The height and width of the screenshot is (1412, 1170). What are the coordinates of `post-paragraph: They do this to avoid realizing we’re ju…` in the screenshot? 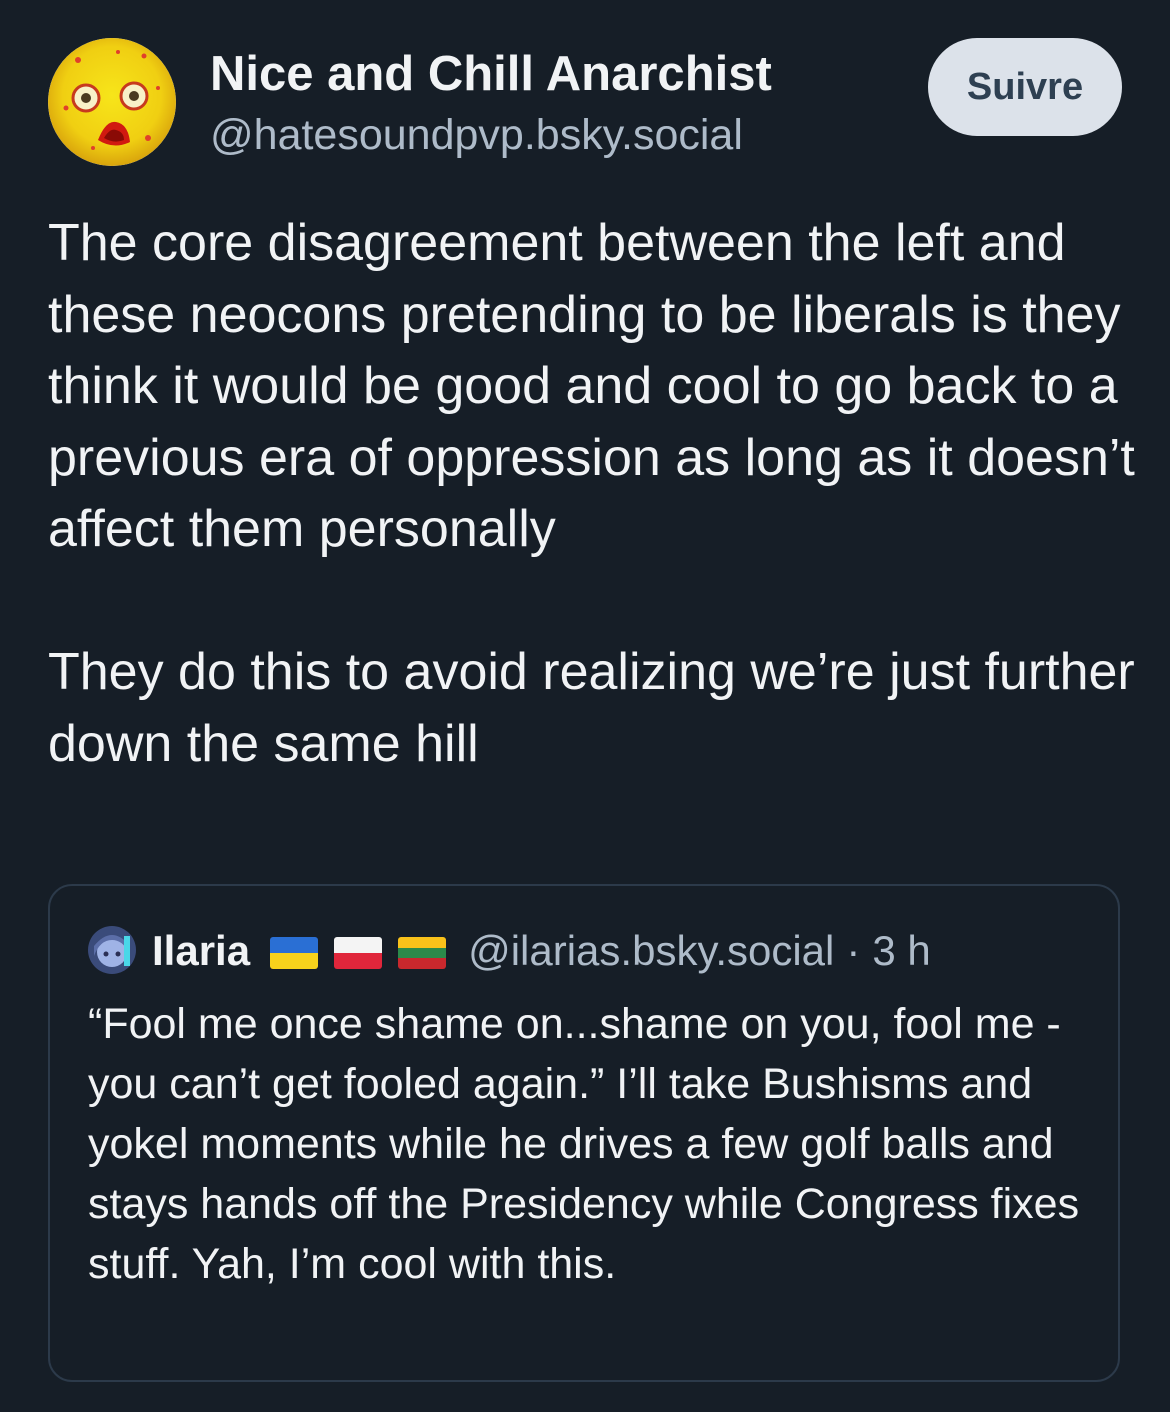 It's located at (591, 708).